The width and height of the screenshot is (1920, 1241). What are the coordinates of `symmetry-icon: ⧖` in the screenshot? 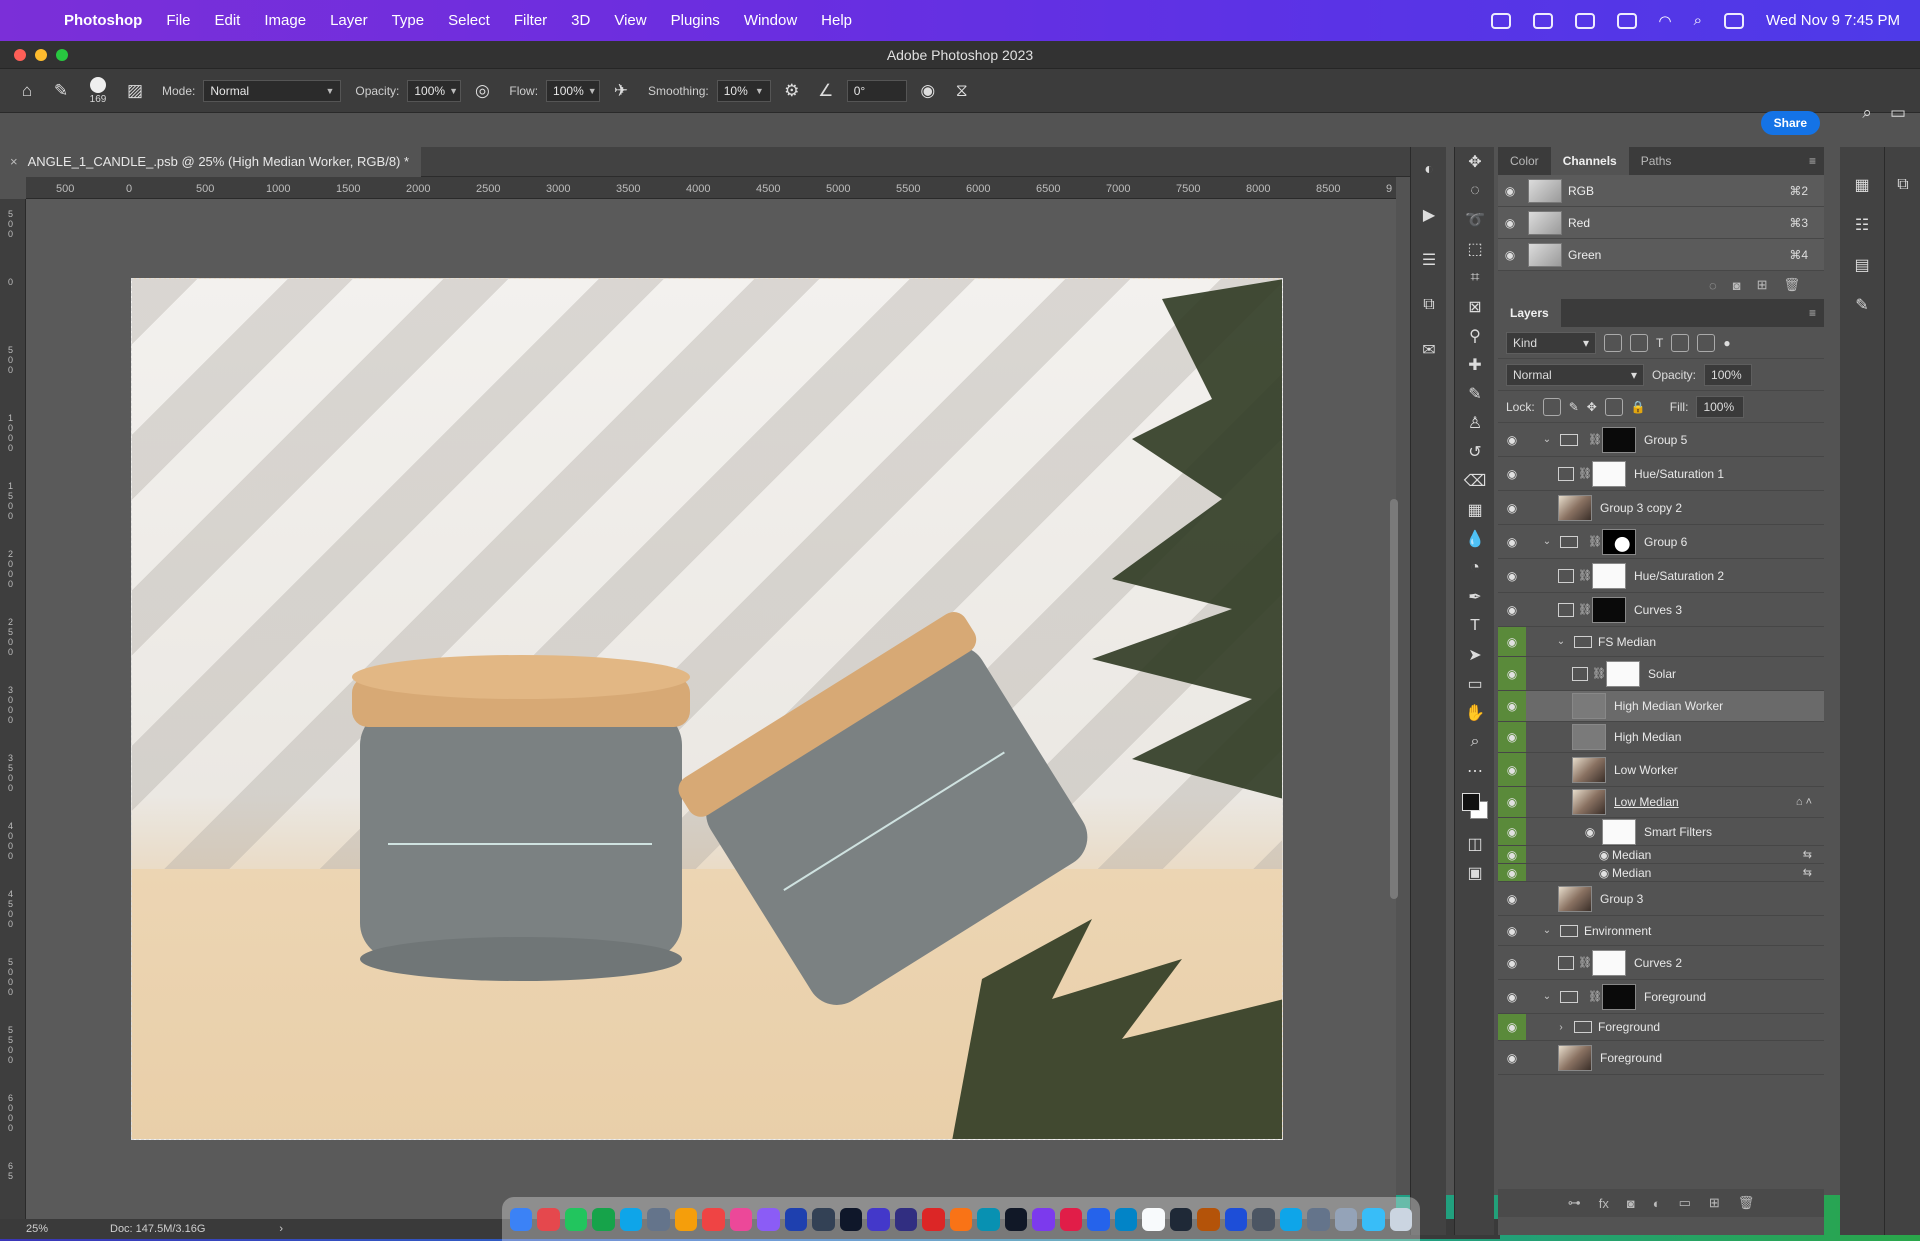 It's located at (962, 91).